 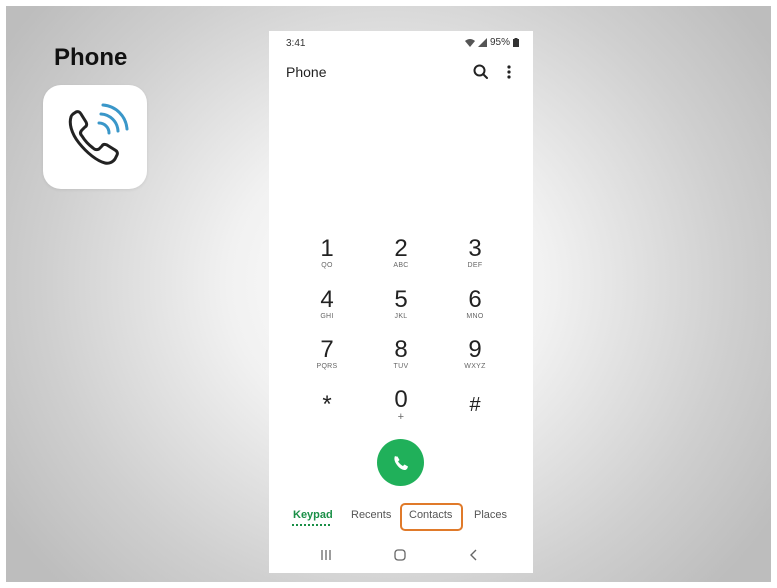 I want to click on home-icon, so click(x=400, y=555).